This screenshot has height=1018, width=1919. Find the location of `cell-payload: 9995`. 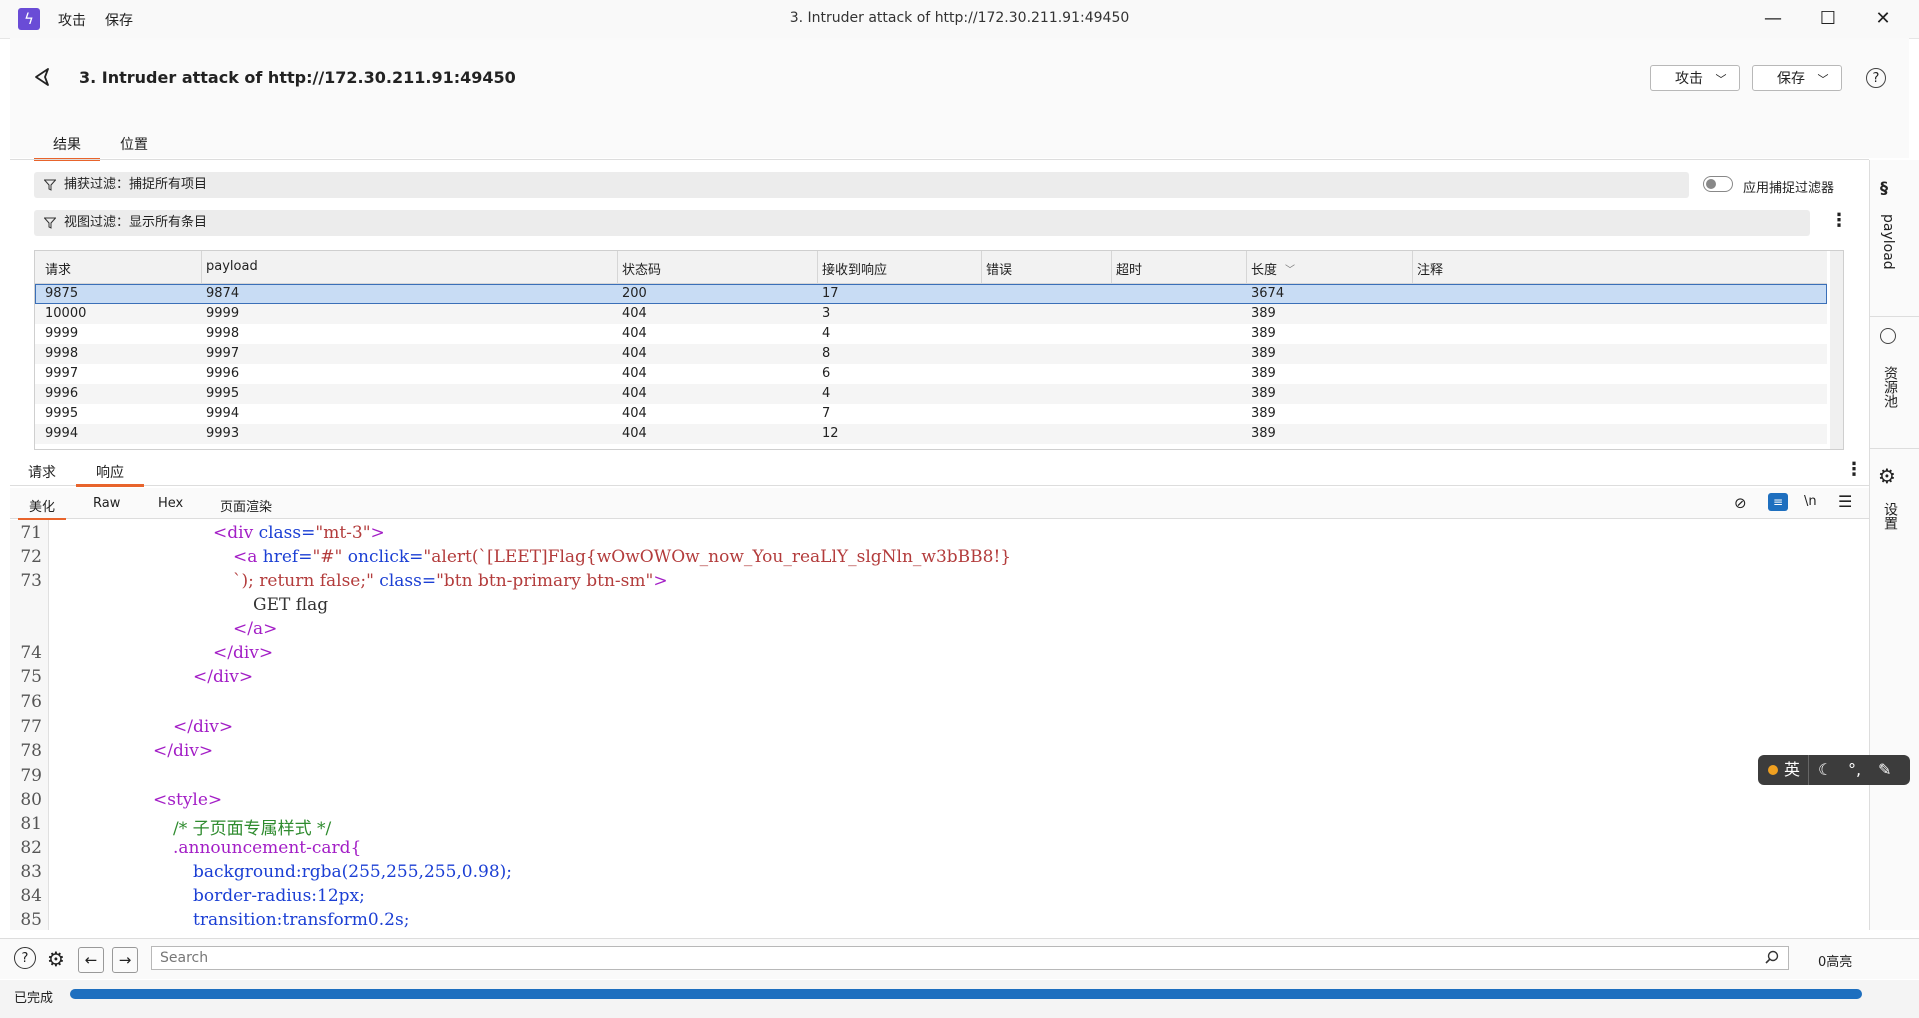

cell-payload: 9995 is located at coordinates (223, 393).